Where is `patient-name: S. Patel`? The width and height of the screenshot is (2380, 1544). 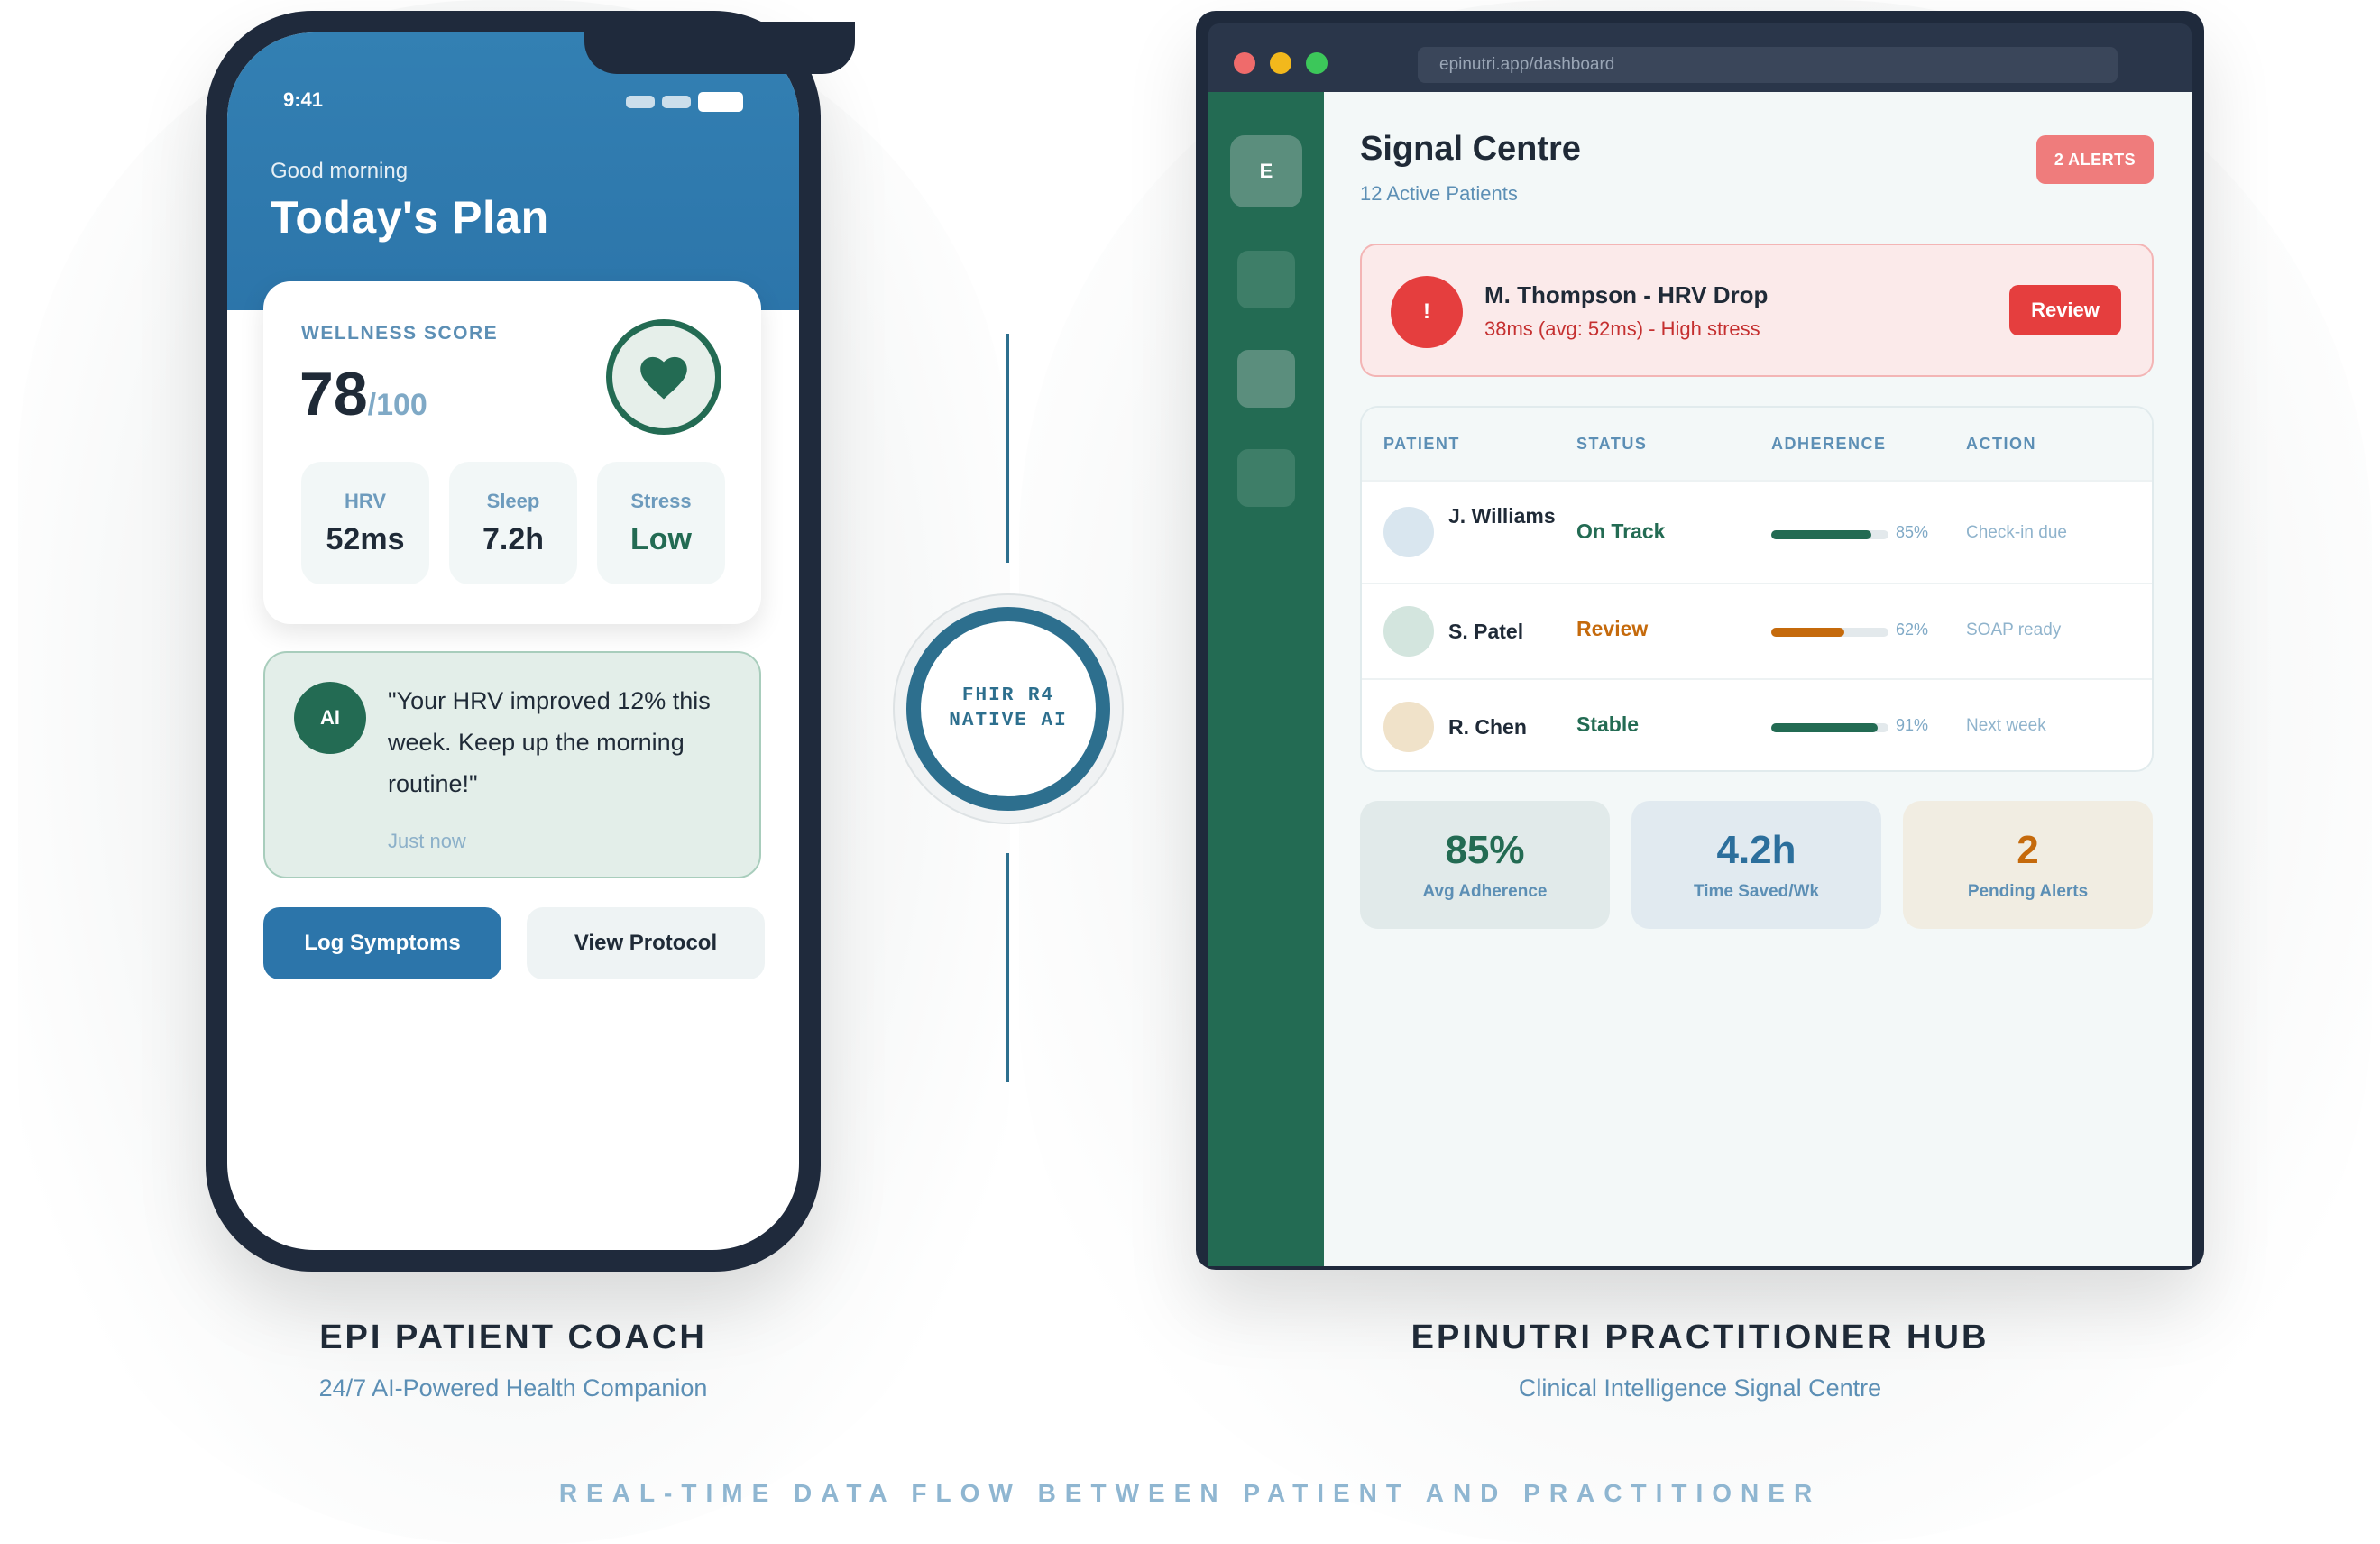
patient-name: S. Patel is located at coordinates (1486, 631).